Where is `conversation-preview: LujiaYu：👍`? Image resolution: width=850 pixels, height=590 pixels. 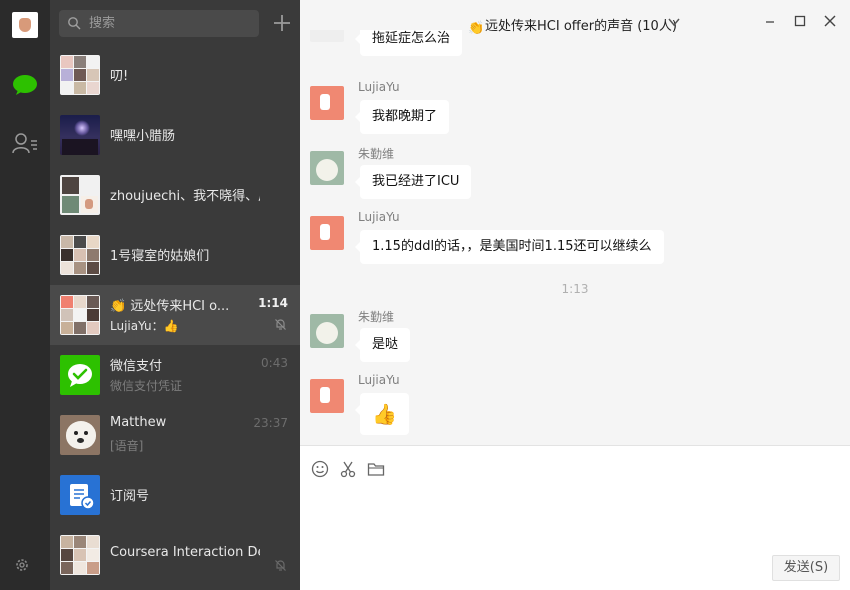
conversation-preview: LujiaYu：👍 is located at coordinates (144, 326).